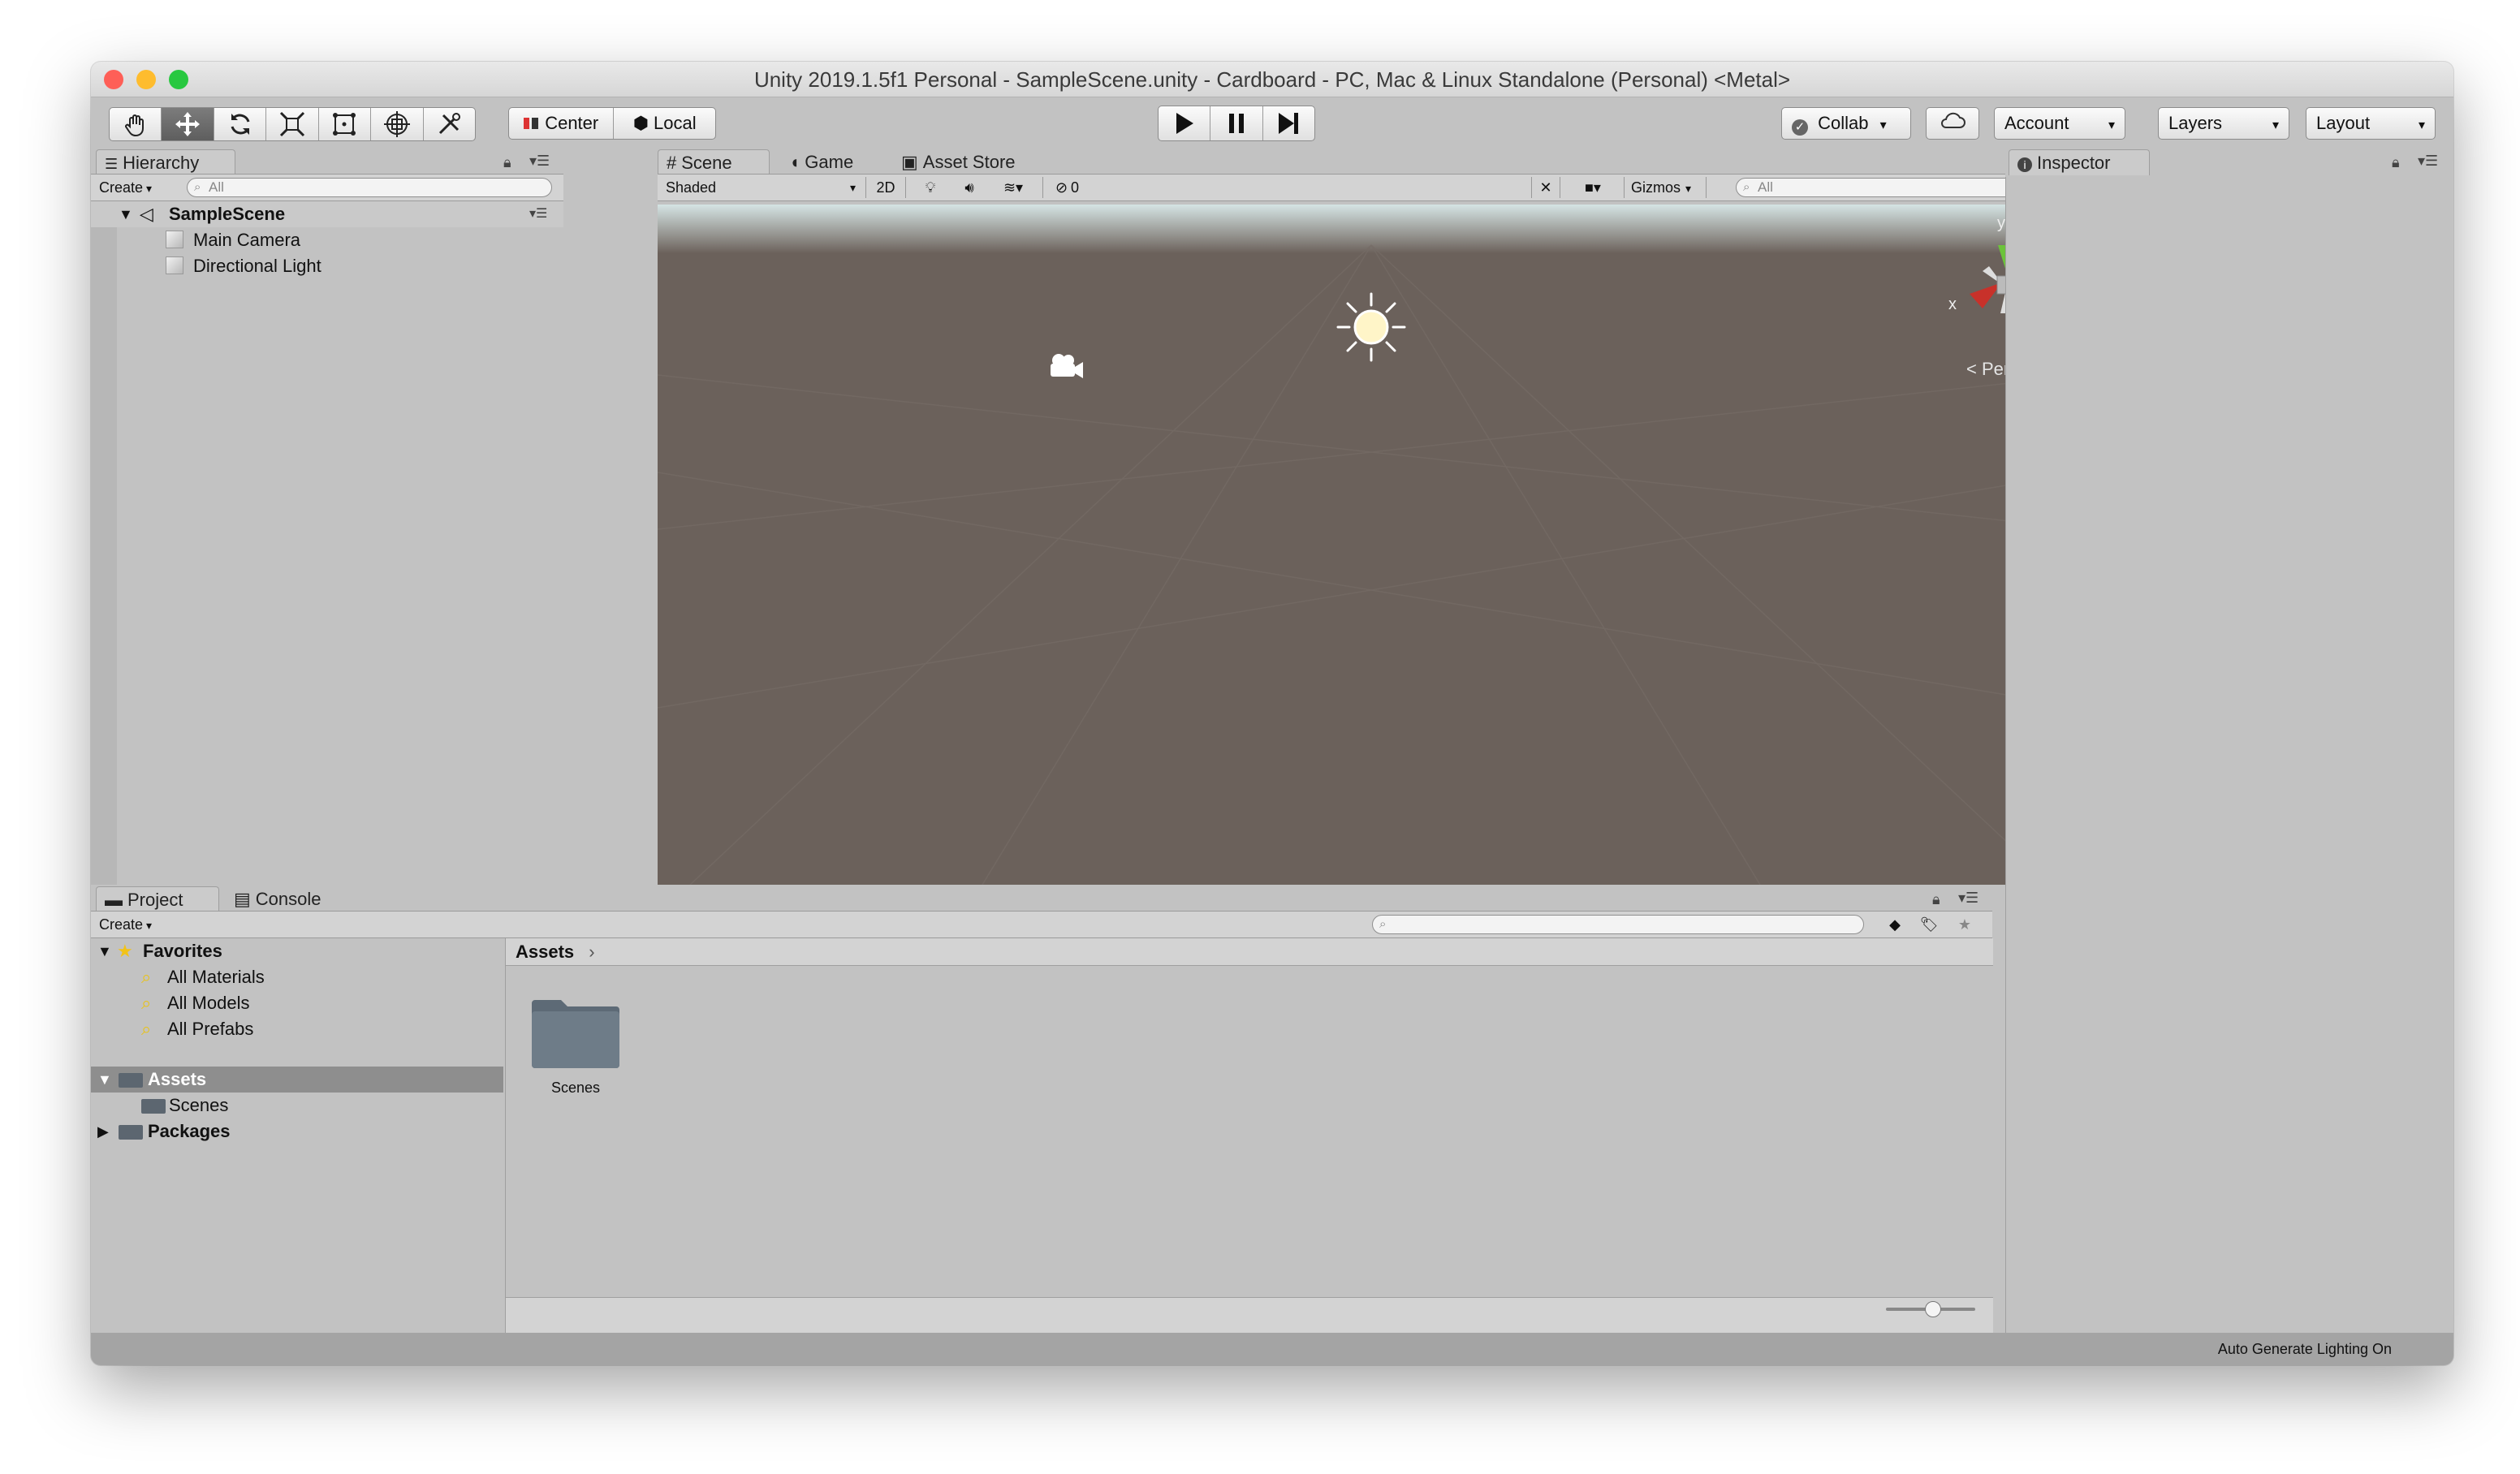 The image size is (2520, 1474). What do you see at coordinates (297, 1003) in the screenshot?
I see `list-item: ⌕ All Models` at bounding box center [297, 1003].